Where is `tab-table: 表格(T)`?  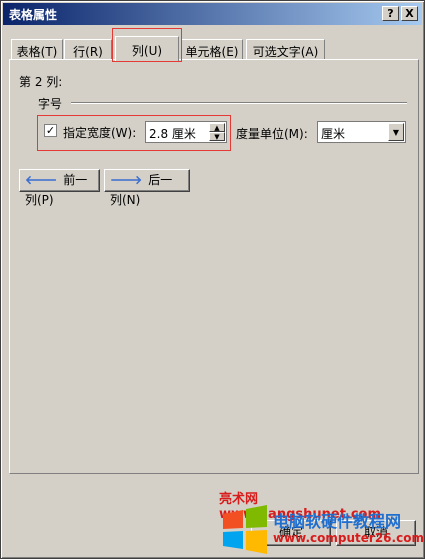
tab-table: 表格(T) is located at coordinates (37, 49).